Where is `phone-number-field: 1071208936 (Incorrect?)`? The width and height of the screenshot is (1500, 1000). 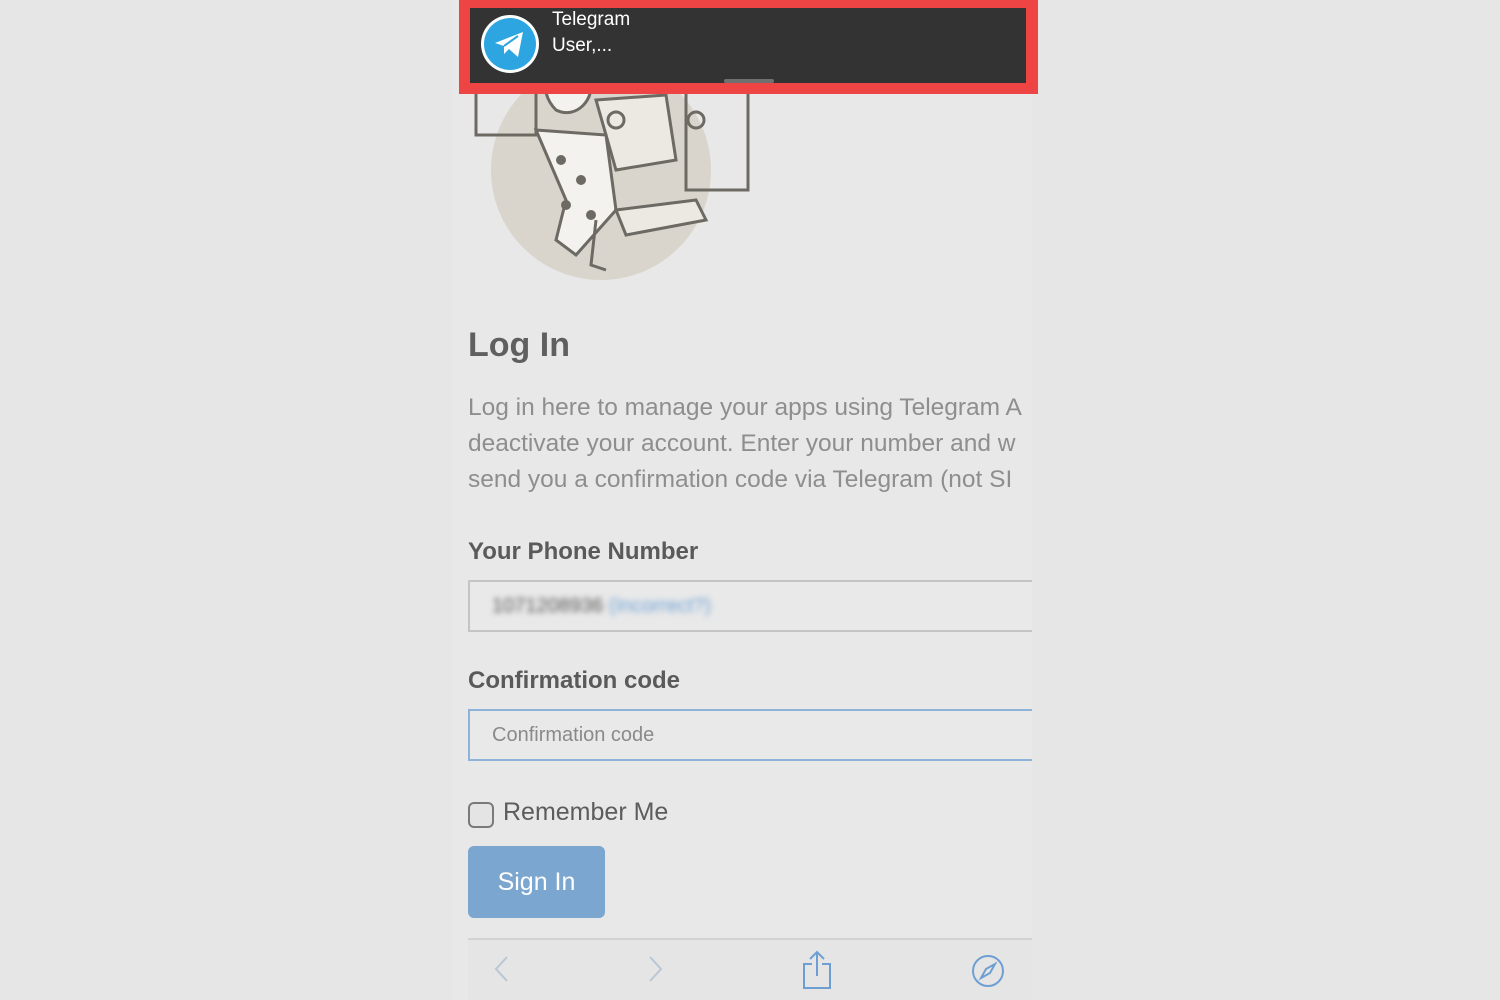
phone-number-field: 1071208936 (Incorrect?) is located at coordinates (750, 606).